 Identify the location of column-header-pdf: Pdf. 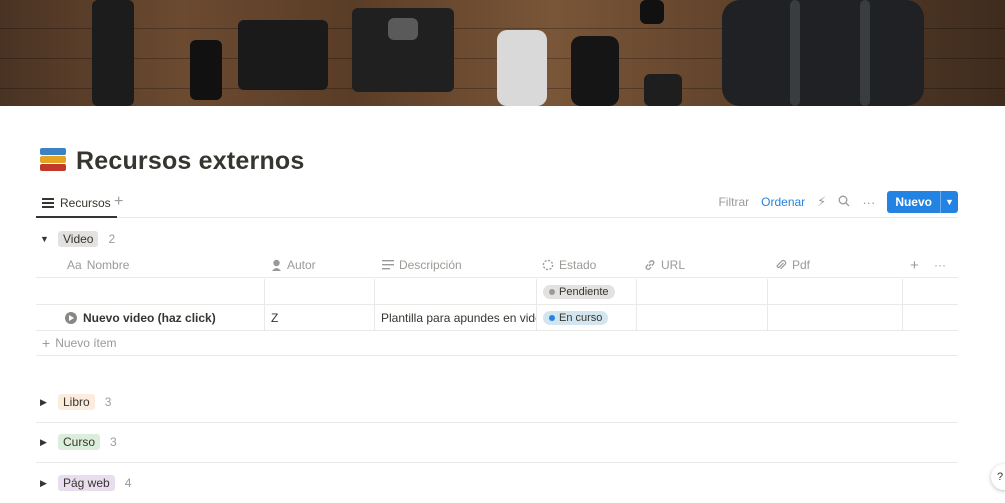
(792, 265).